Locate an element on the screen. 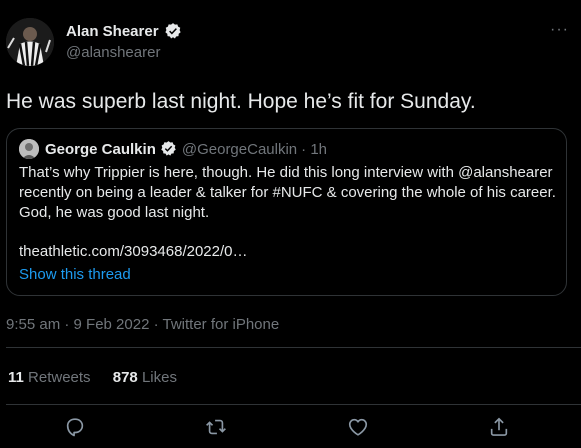 This screenshot has height=448, width=581. likes-label: Likes is located at coordinates (159, 377).